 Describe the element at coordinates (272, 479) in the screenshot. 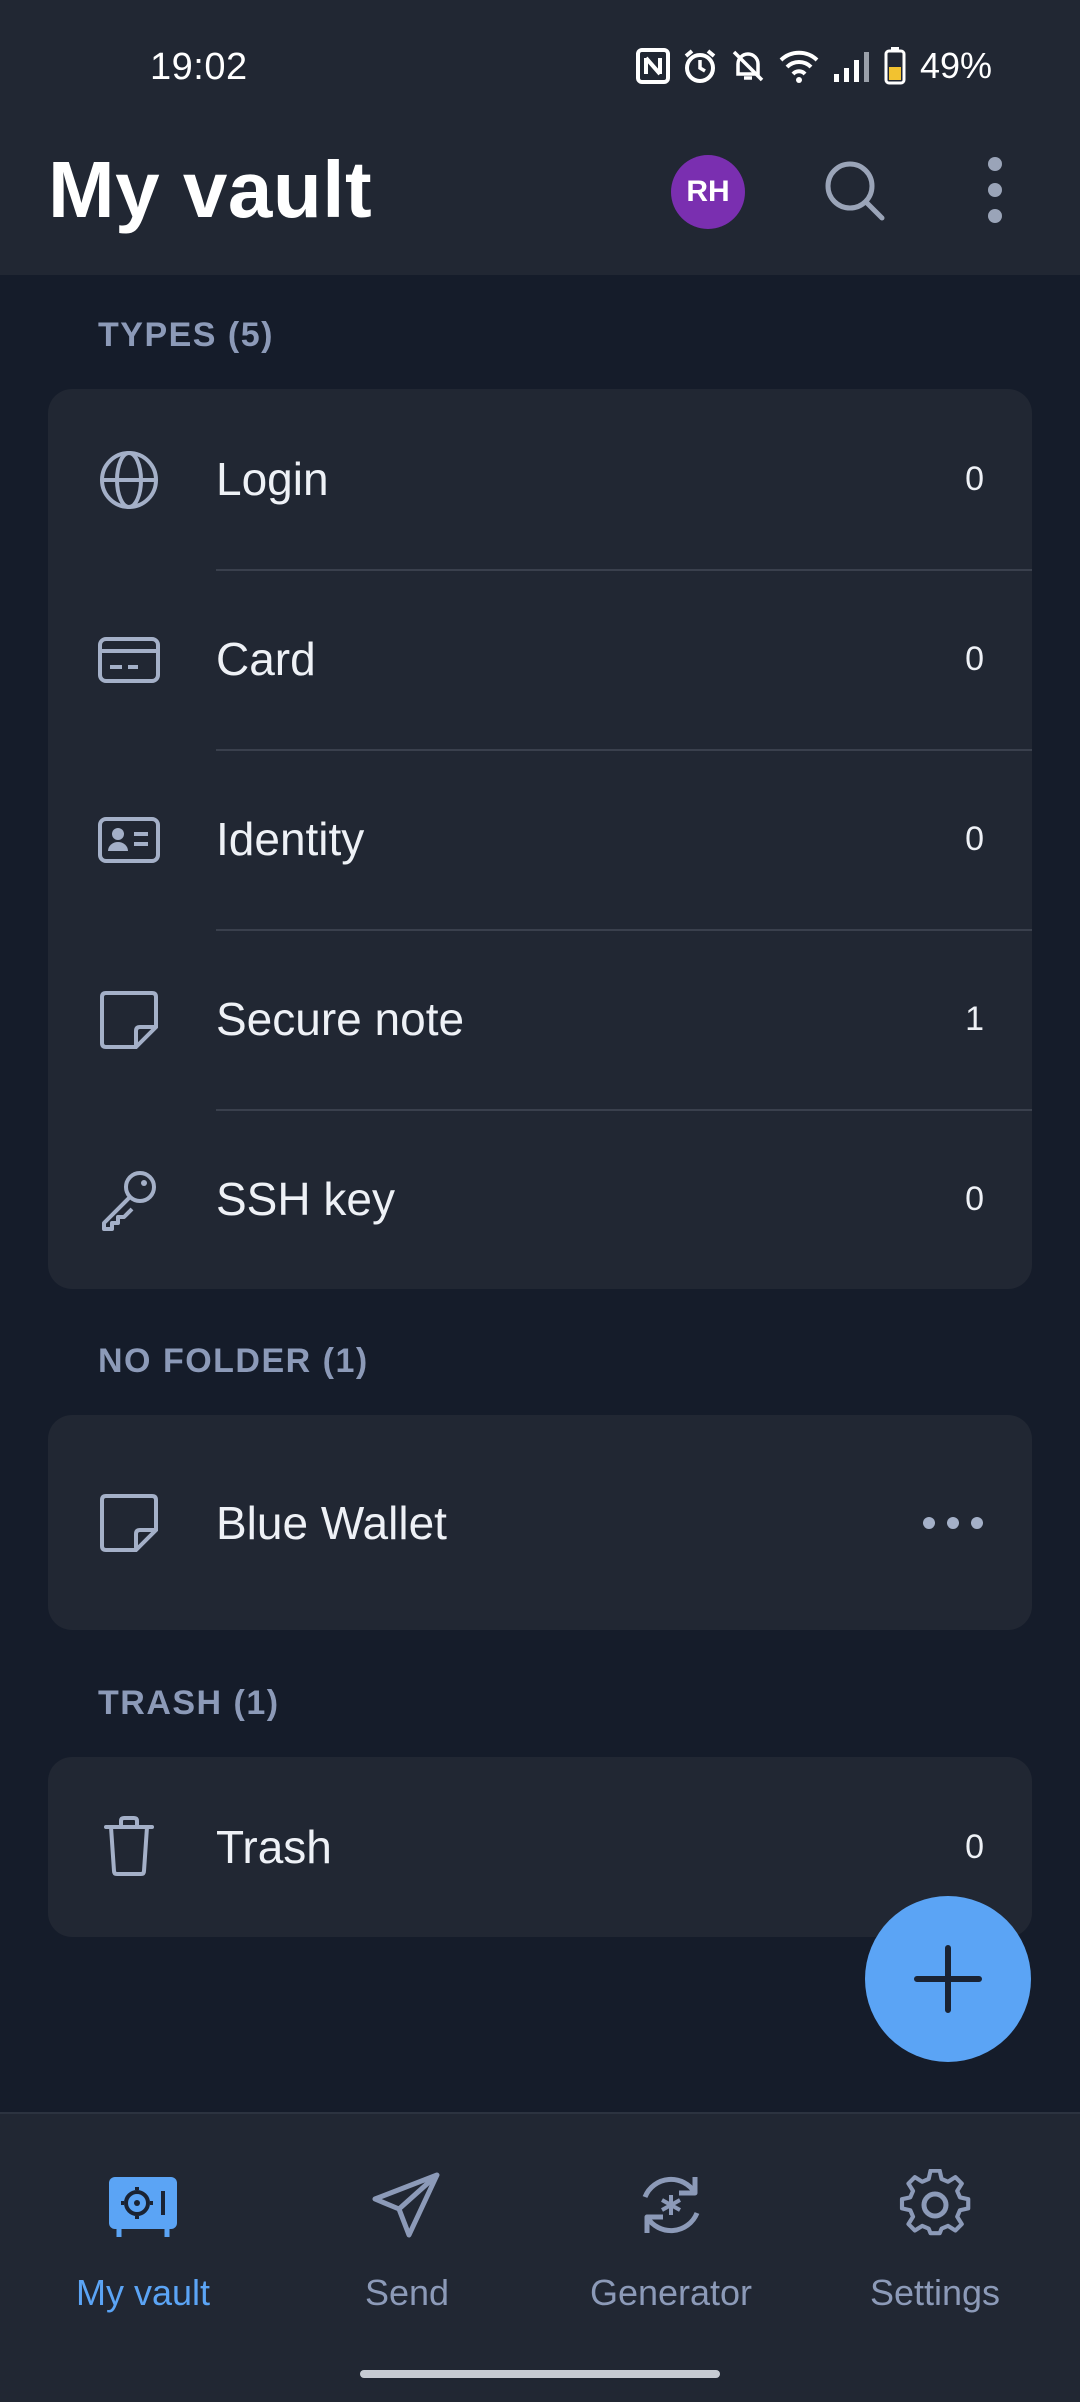

I see `item-label: Login` at that location.